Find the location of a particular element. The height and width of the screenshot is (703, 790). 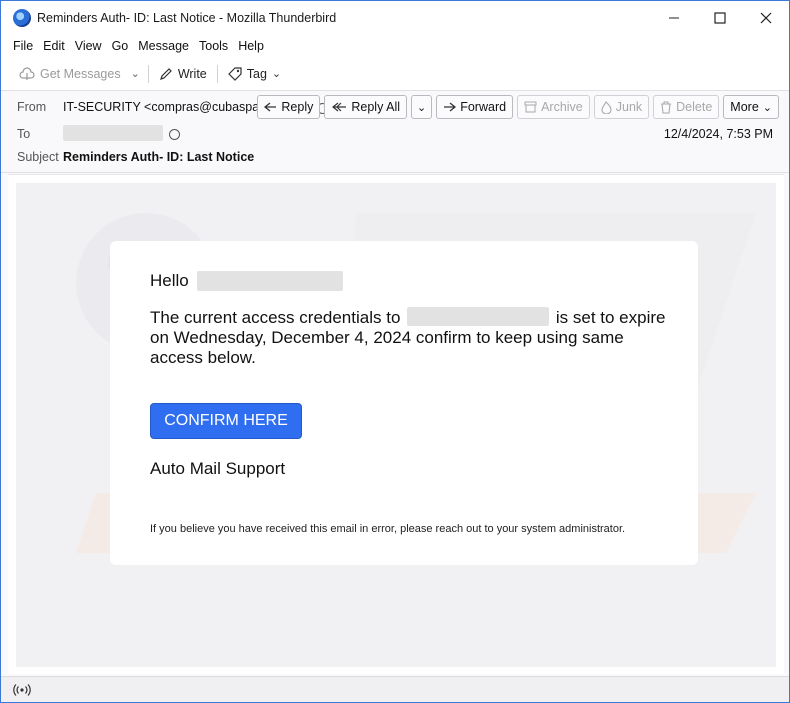

menu-file: File is located at coordinates (23, 46).